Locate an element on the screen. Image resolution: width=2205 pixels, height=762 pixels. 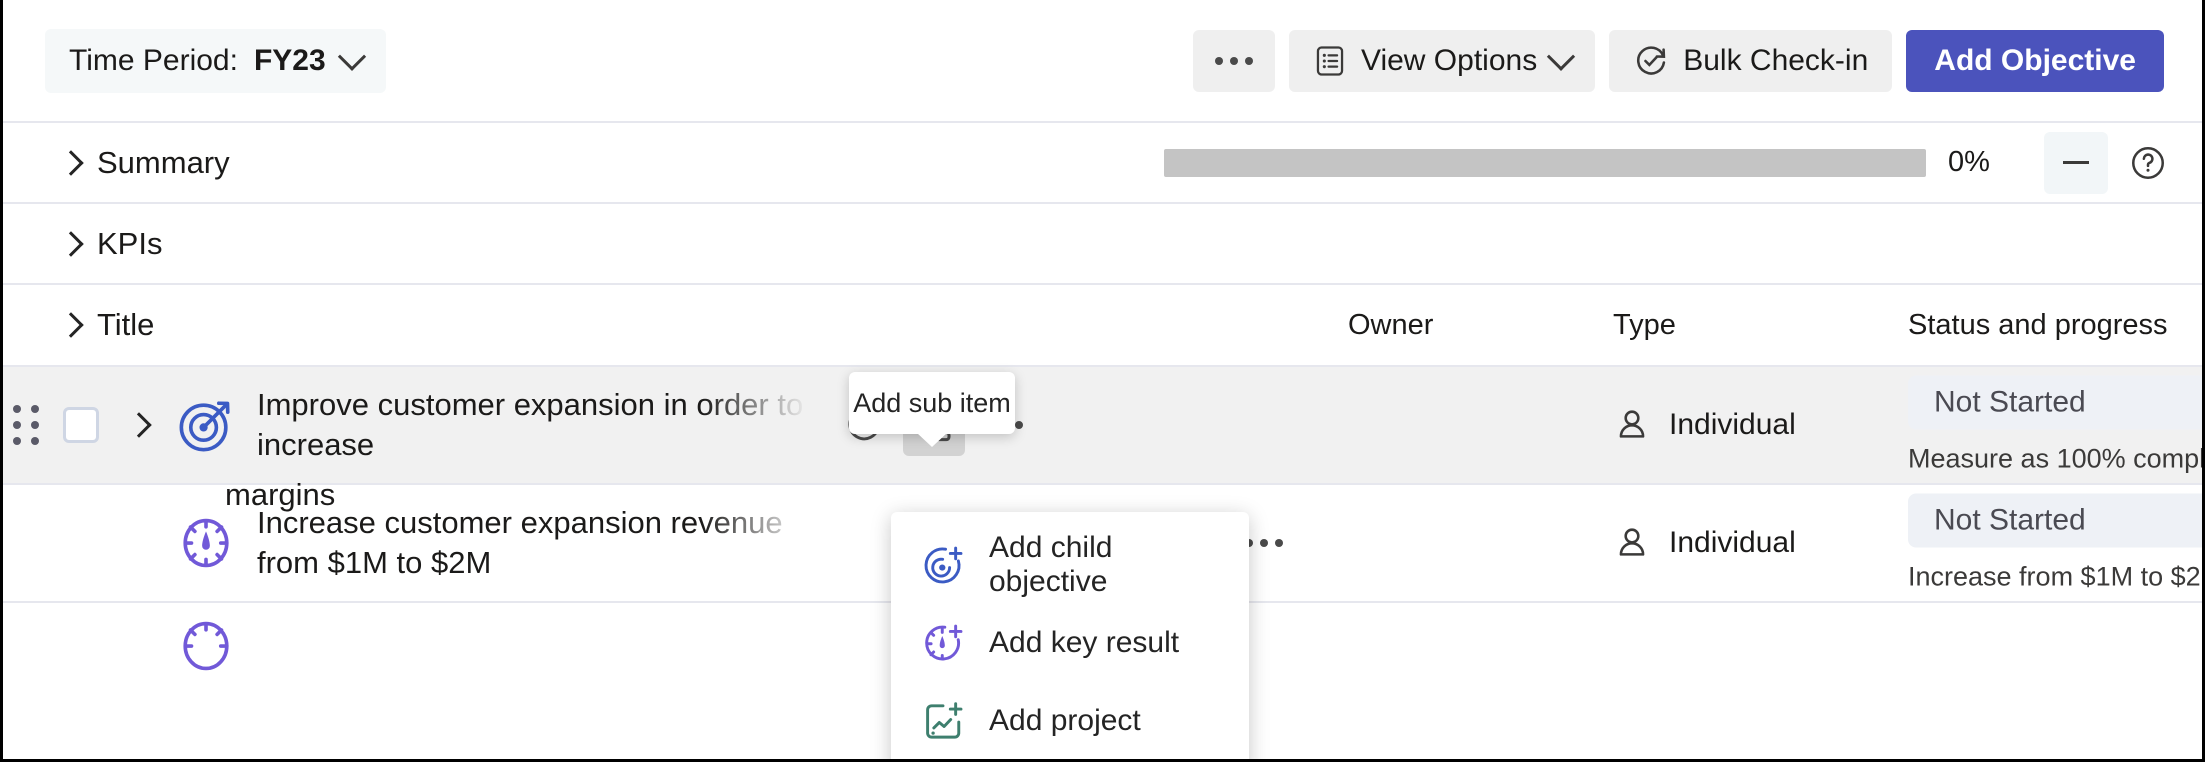
add-key-result-icon is located at coordinates (943, 643).